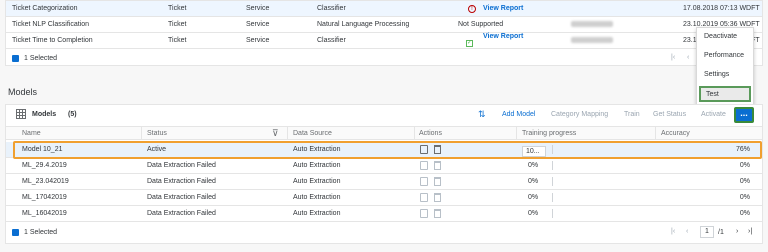  I want to click on cell-status: Not Supported, so click(481, 24).